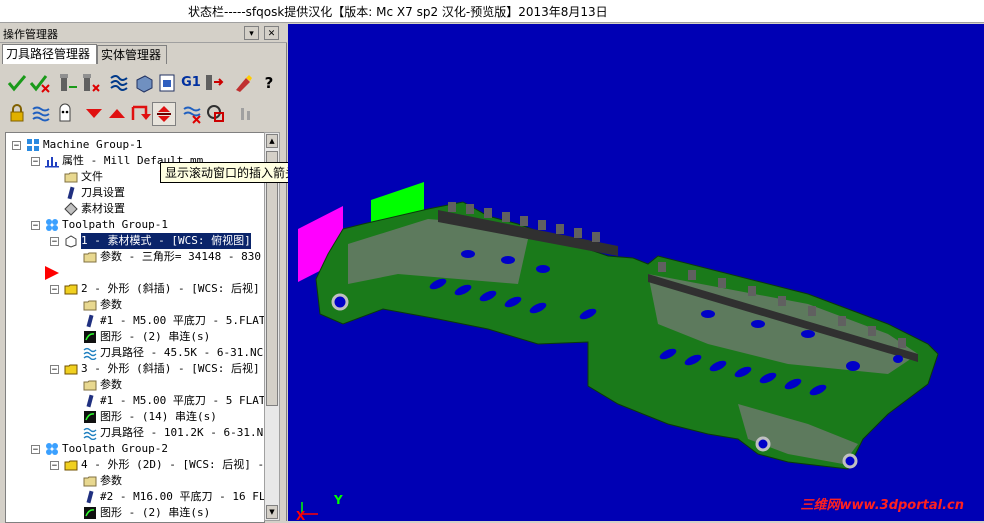  Describe the element at coordinates (301, 515) in the screenshot. I see `axis-x-label: X` at that location.